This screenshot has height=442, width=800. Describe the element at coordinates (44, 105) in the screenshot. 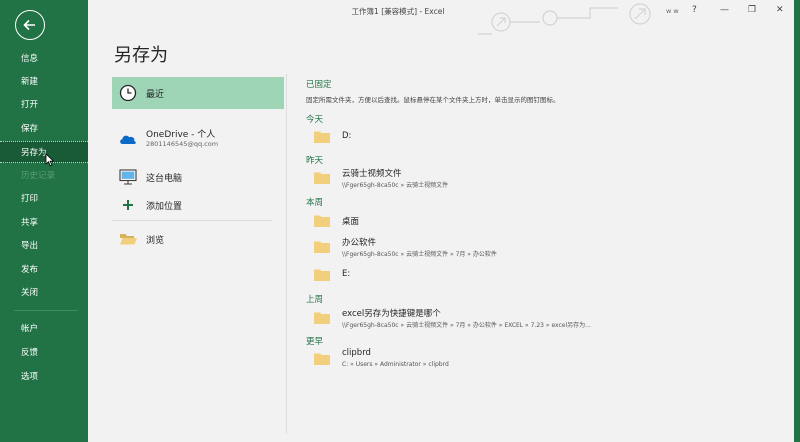

I see `nav-item-open: 打开` at that location.